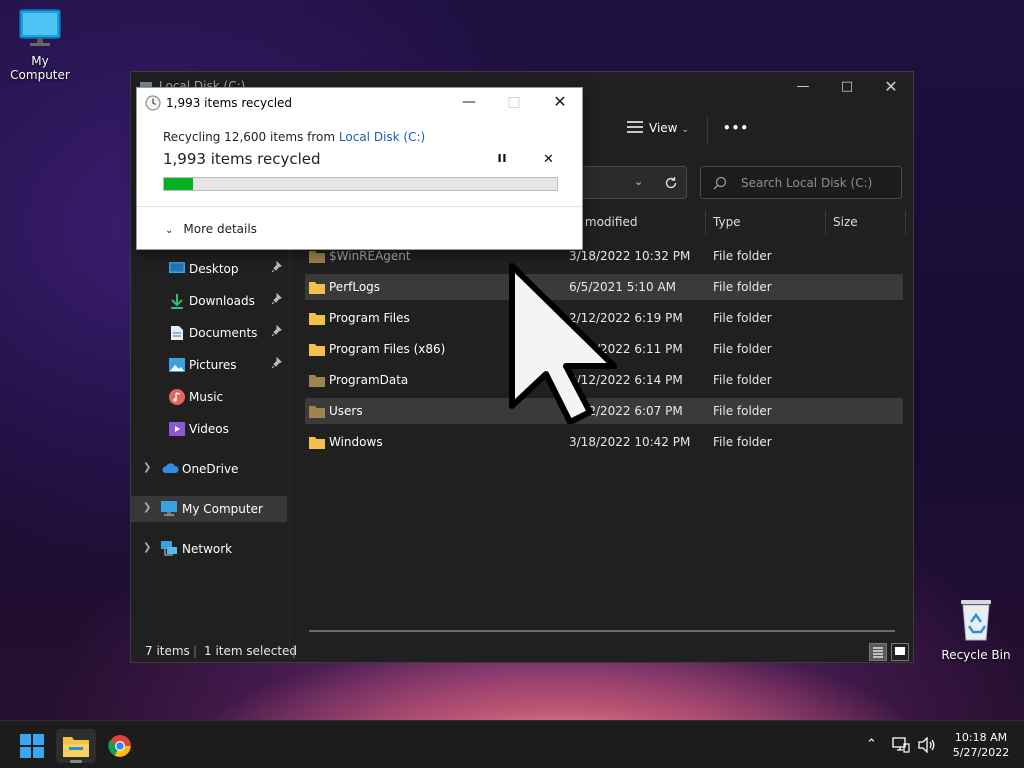 The height and width of the screenshot is (768, 1024). I want to click on nav-item-network: ❯ Network, so click(209, 549).